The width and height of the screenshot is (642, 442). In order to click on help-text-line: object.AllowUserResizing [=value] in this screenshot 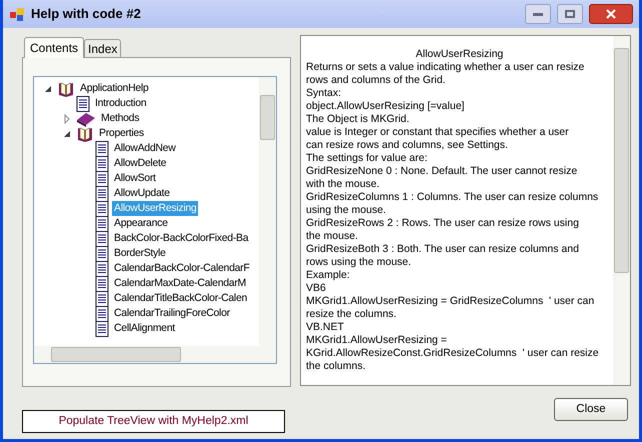, I will do `click(386, 106)`.